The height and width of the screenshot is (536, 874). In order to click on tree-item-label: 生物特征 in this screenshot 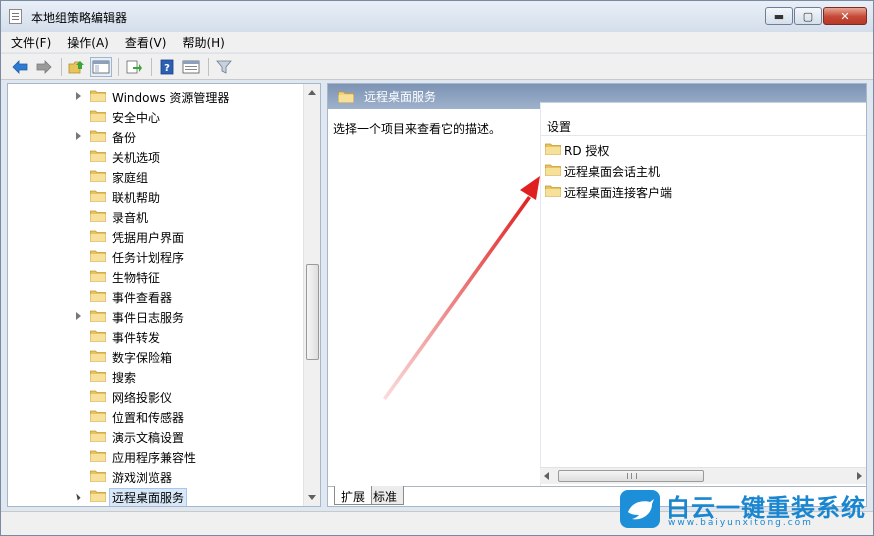, I will do `click(136, 278)`.